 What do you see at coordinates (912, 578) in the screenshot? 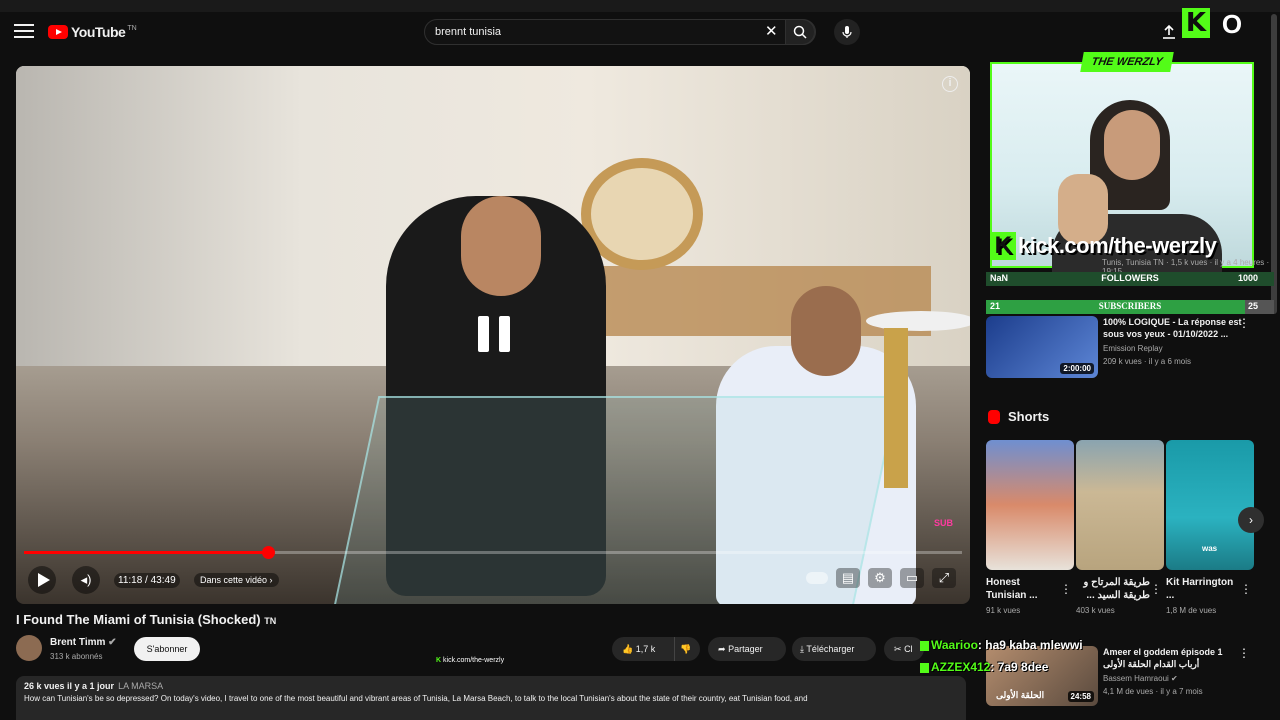
I see `miniplayer-icon: ▭` at bounding box center [912, 578].